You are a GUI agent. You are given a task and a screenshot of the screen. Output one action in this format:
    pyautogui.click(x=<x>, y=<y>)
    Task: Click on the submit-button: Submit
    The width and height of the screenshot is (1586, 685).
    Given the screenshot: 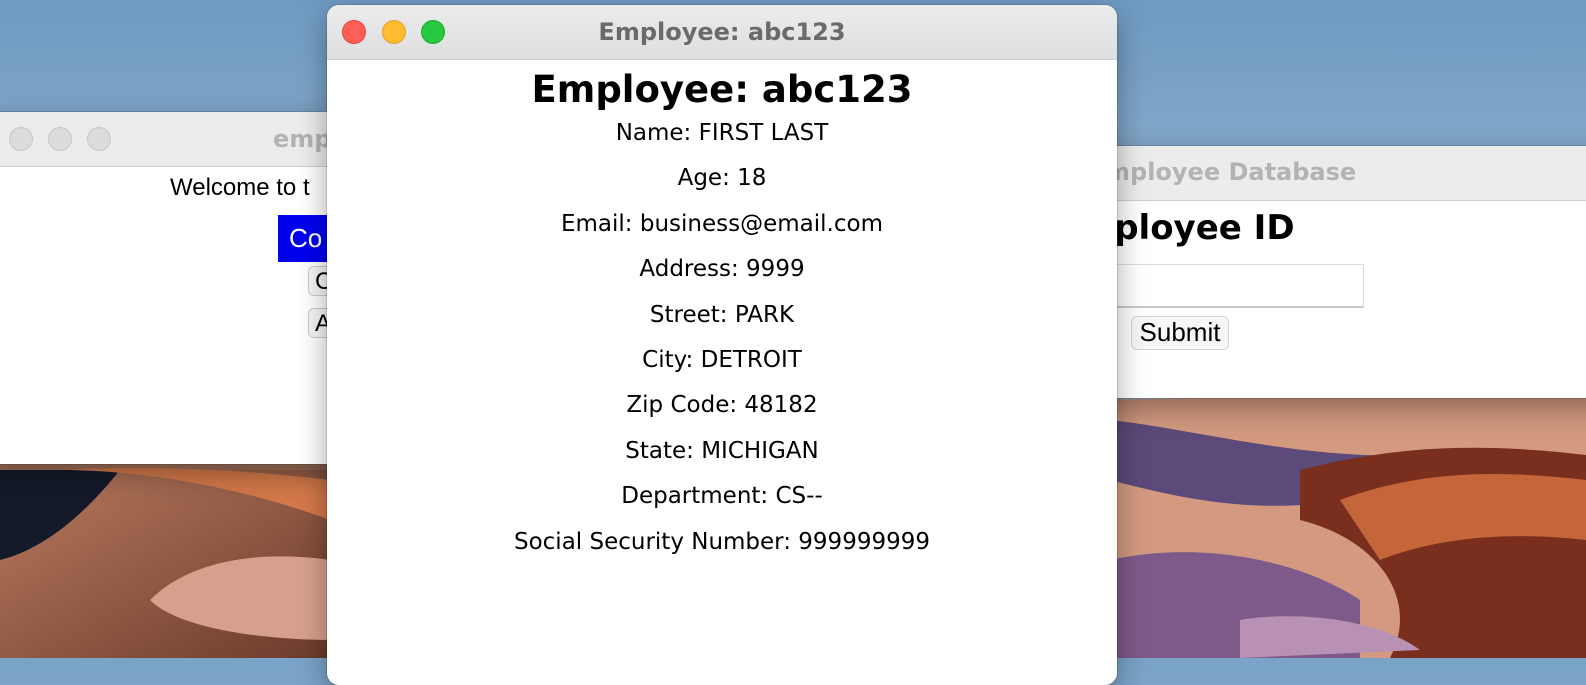 What is the action you would take?
    pyautogui.click(x=1180, y=333)
    